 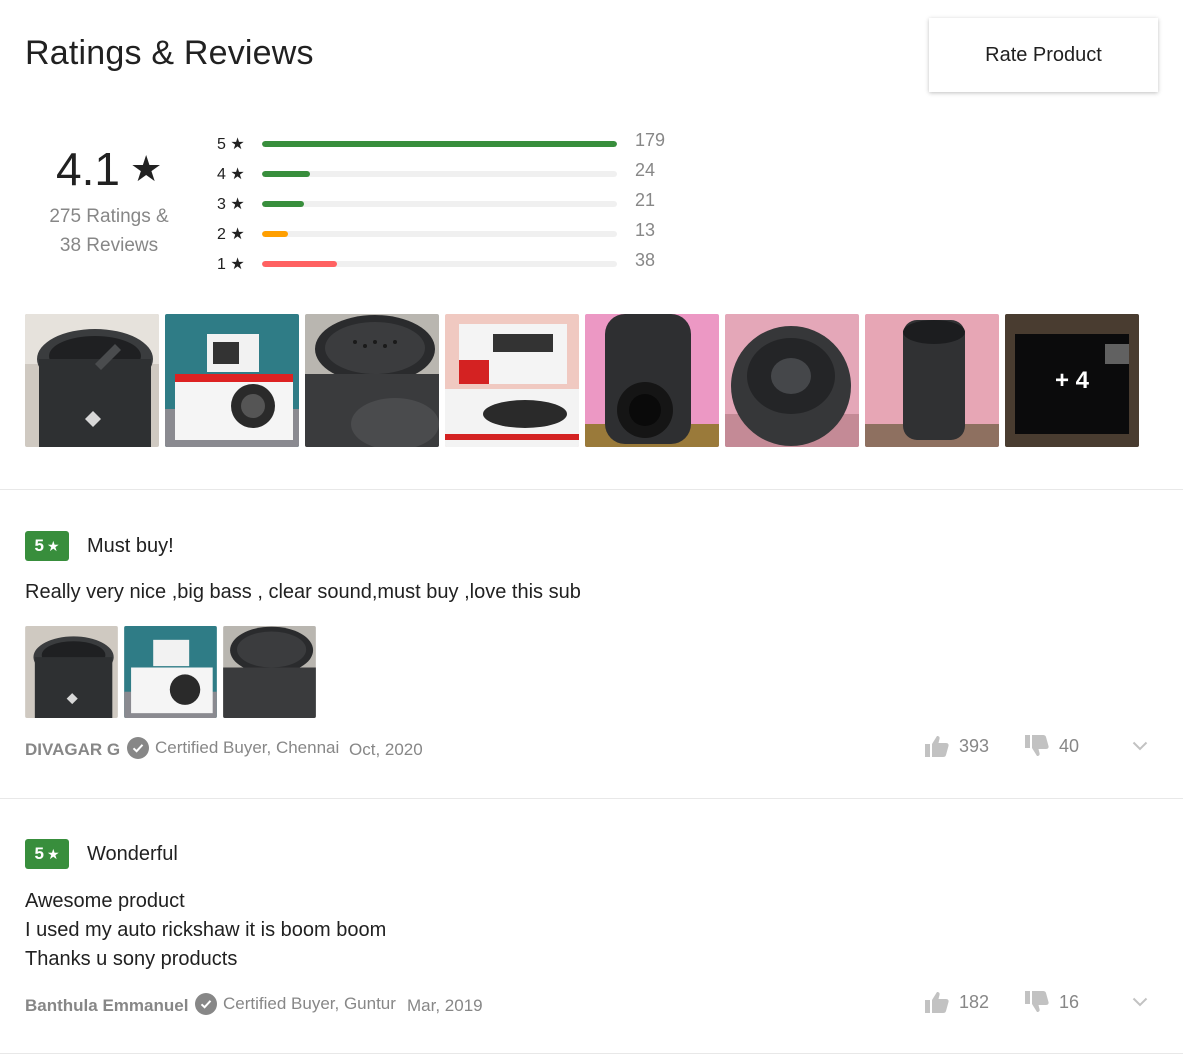 What do you see at coordinates (107, 1005) in the screenshot?
I see `review-author: Banthula Emmanuel` at bounding box center [107, 1005].